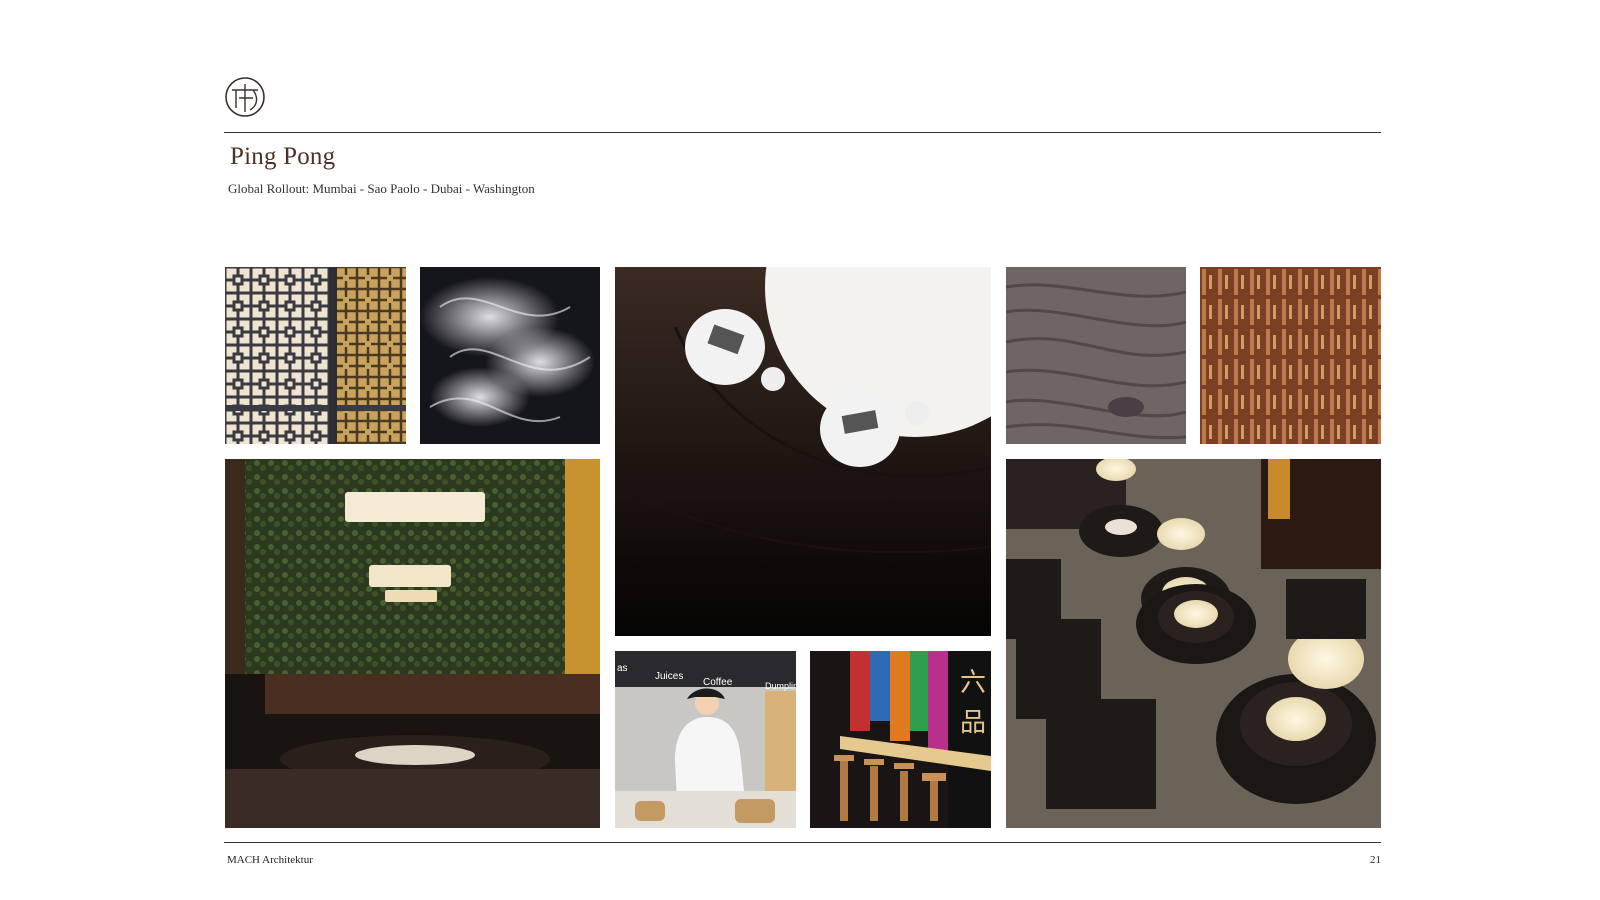 The image size is (1600, 900). Describe the element at coordinates (973, 723) in the screenshot. I see `svg-text: 品` at that location.